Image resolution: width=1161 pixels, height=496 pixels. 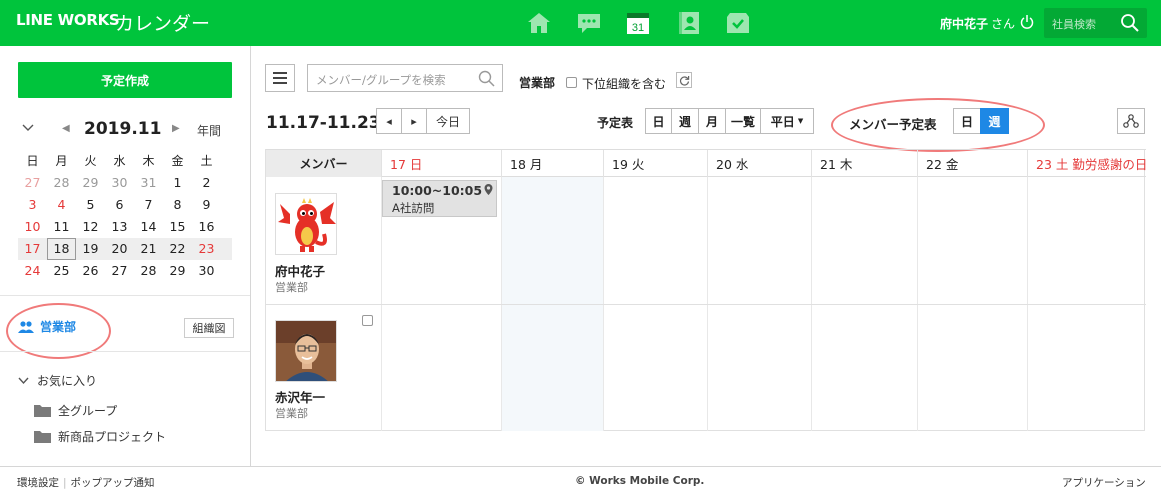 I want to click on day-cell: 22, so click(x=177, y=249).